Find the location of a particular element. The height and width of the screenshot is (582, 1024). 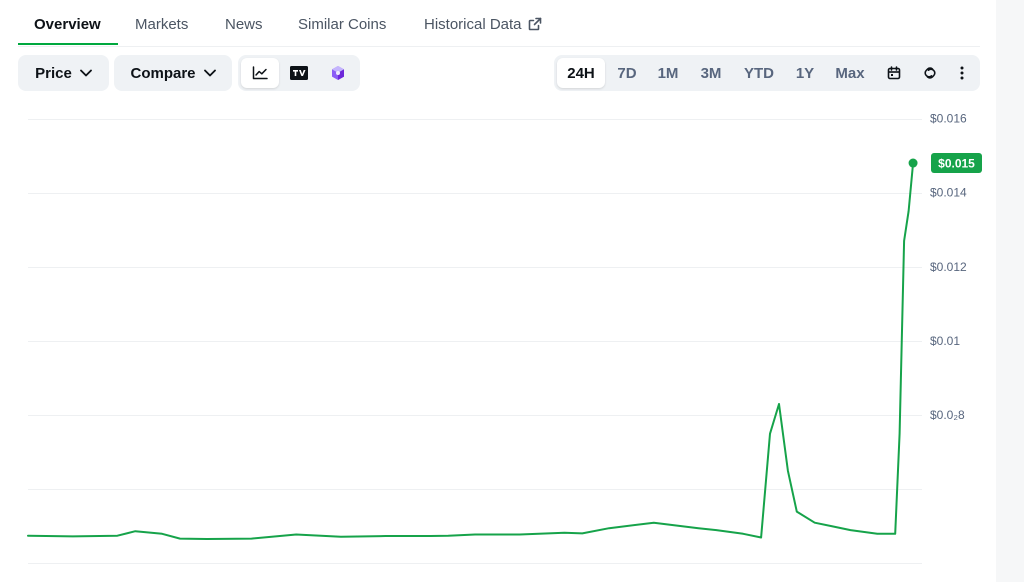

page-gutter is located at coordinates (1010, 291).